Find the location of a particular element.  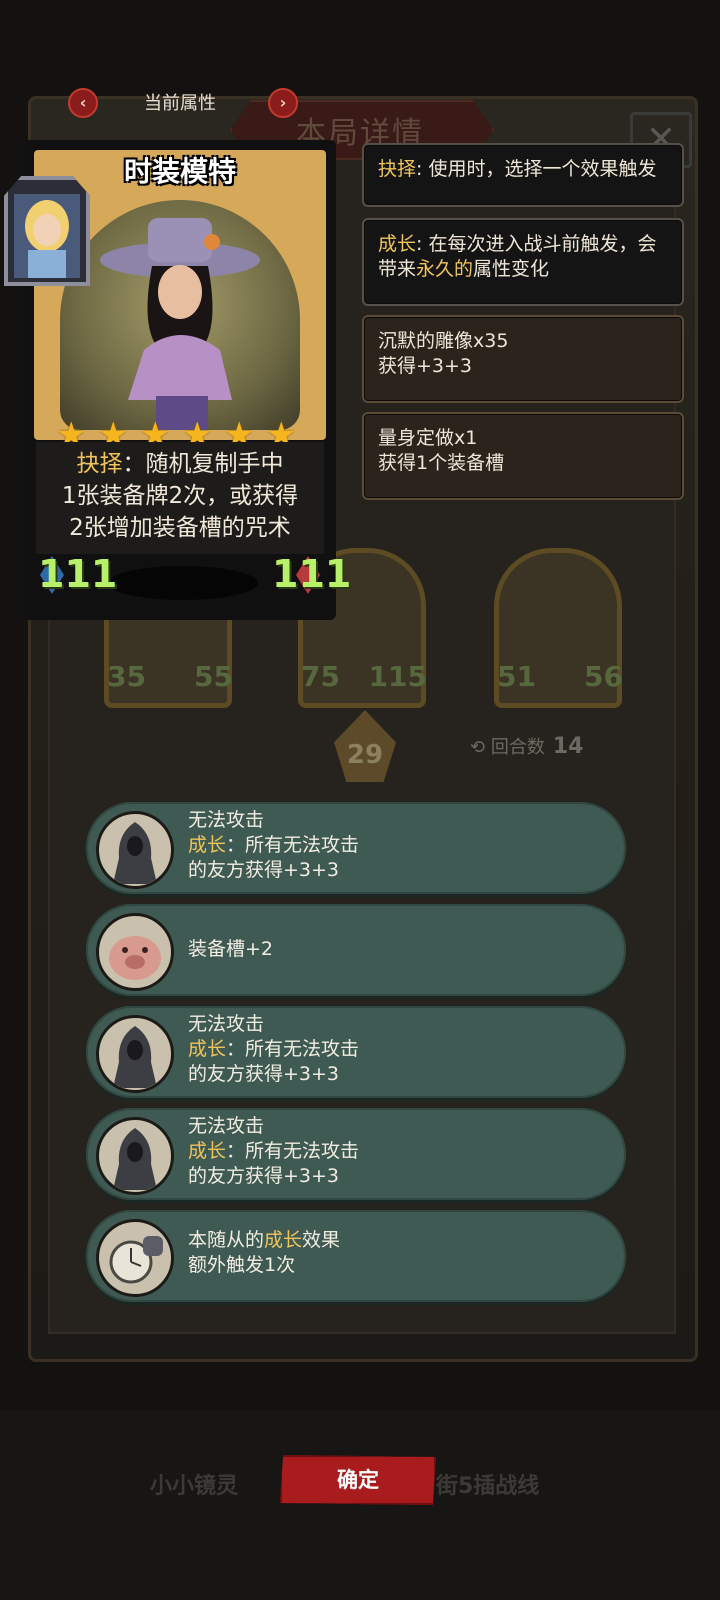

refresh-icon: ⟲ is located at coordinates (478, 747).